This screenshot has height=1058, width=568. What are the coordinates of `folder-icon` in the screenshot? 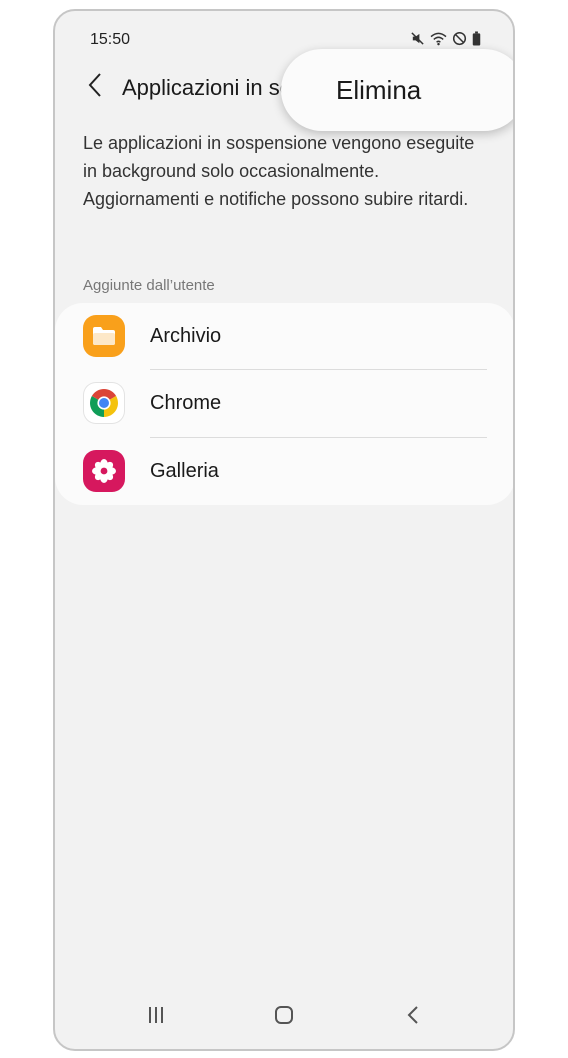 It's located at (104, 336).